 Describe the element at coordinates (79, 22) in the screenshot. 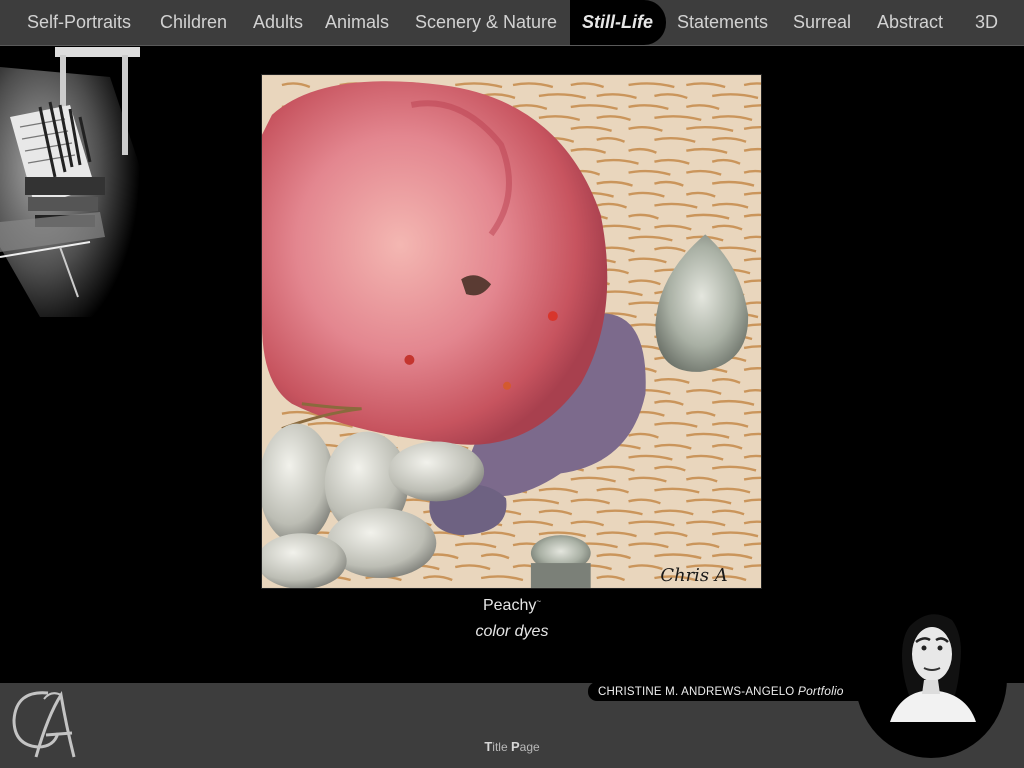

I see `nav-self-portraits: Self-Portraits` at that location.